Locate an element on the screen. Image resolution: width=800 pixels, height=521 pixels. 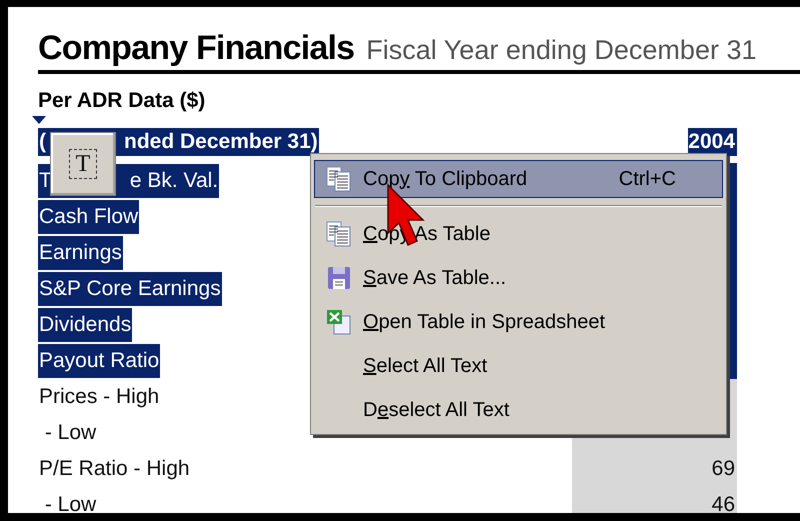
row-label: S&P Core Earnings is located at coordinates (130, 289).